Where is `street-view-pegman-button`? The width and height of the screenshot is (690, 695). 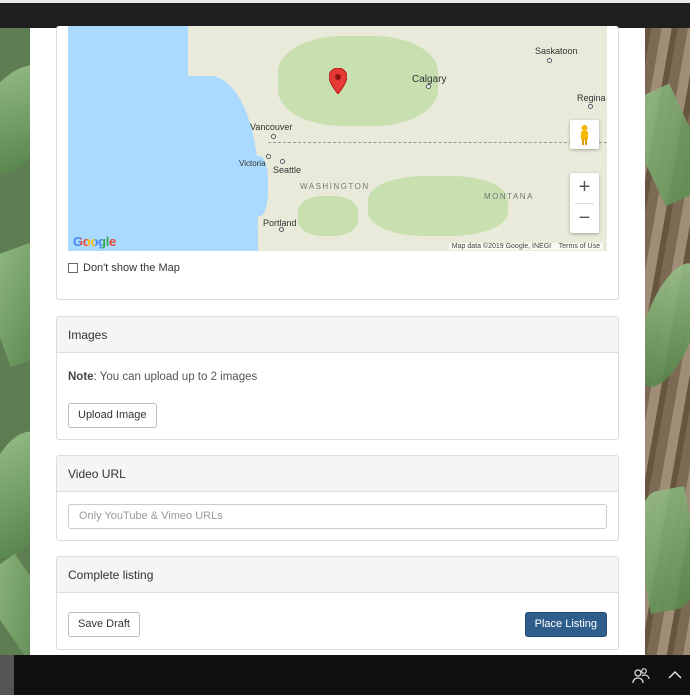
street-view-pegman-button is located at coordinates (584, 134).